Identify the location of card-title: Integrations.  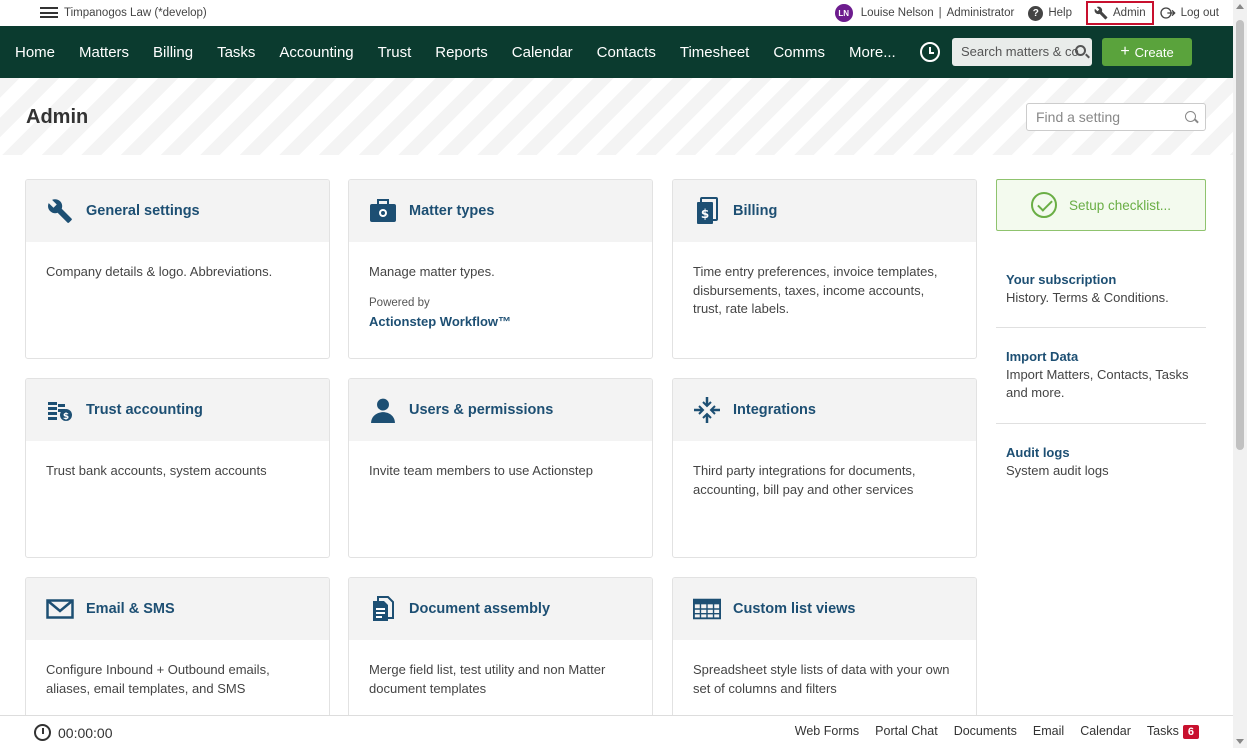
(774, 410).